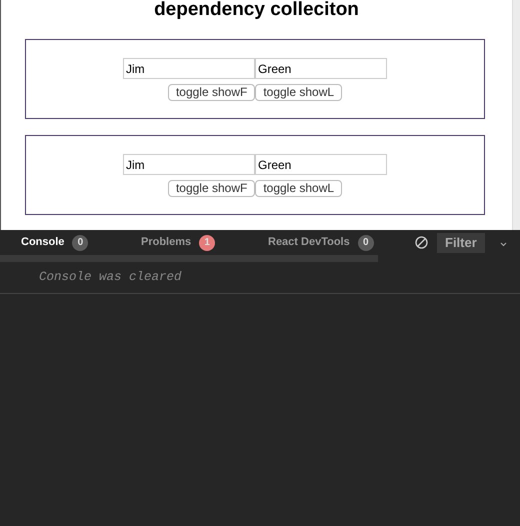 This screenshot has height=526, width=520. Describe the element at coordinates (256, 10) in the screenshot. I see `page-title: dependency colleciton` at that location.